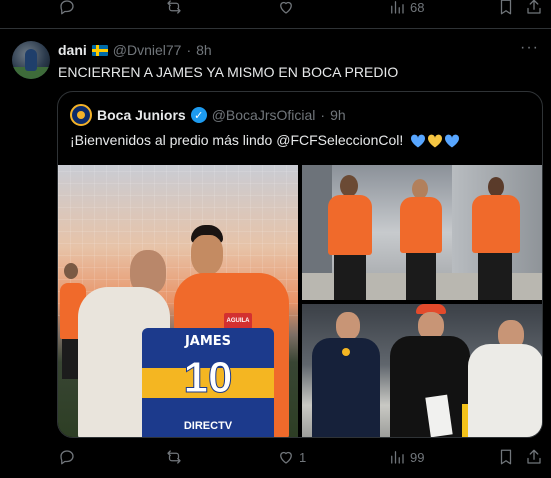 The image size is (551, 478). Describe the element at coordinates (303, 457) in the screenshot. I see `likes-count: 1` at that location.